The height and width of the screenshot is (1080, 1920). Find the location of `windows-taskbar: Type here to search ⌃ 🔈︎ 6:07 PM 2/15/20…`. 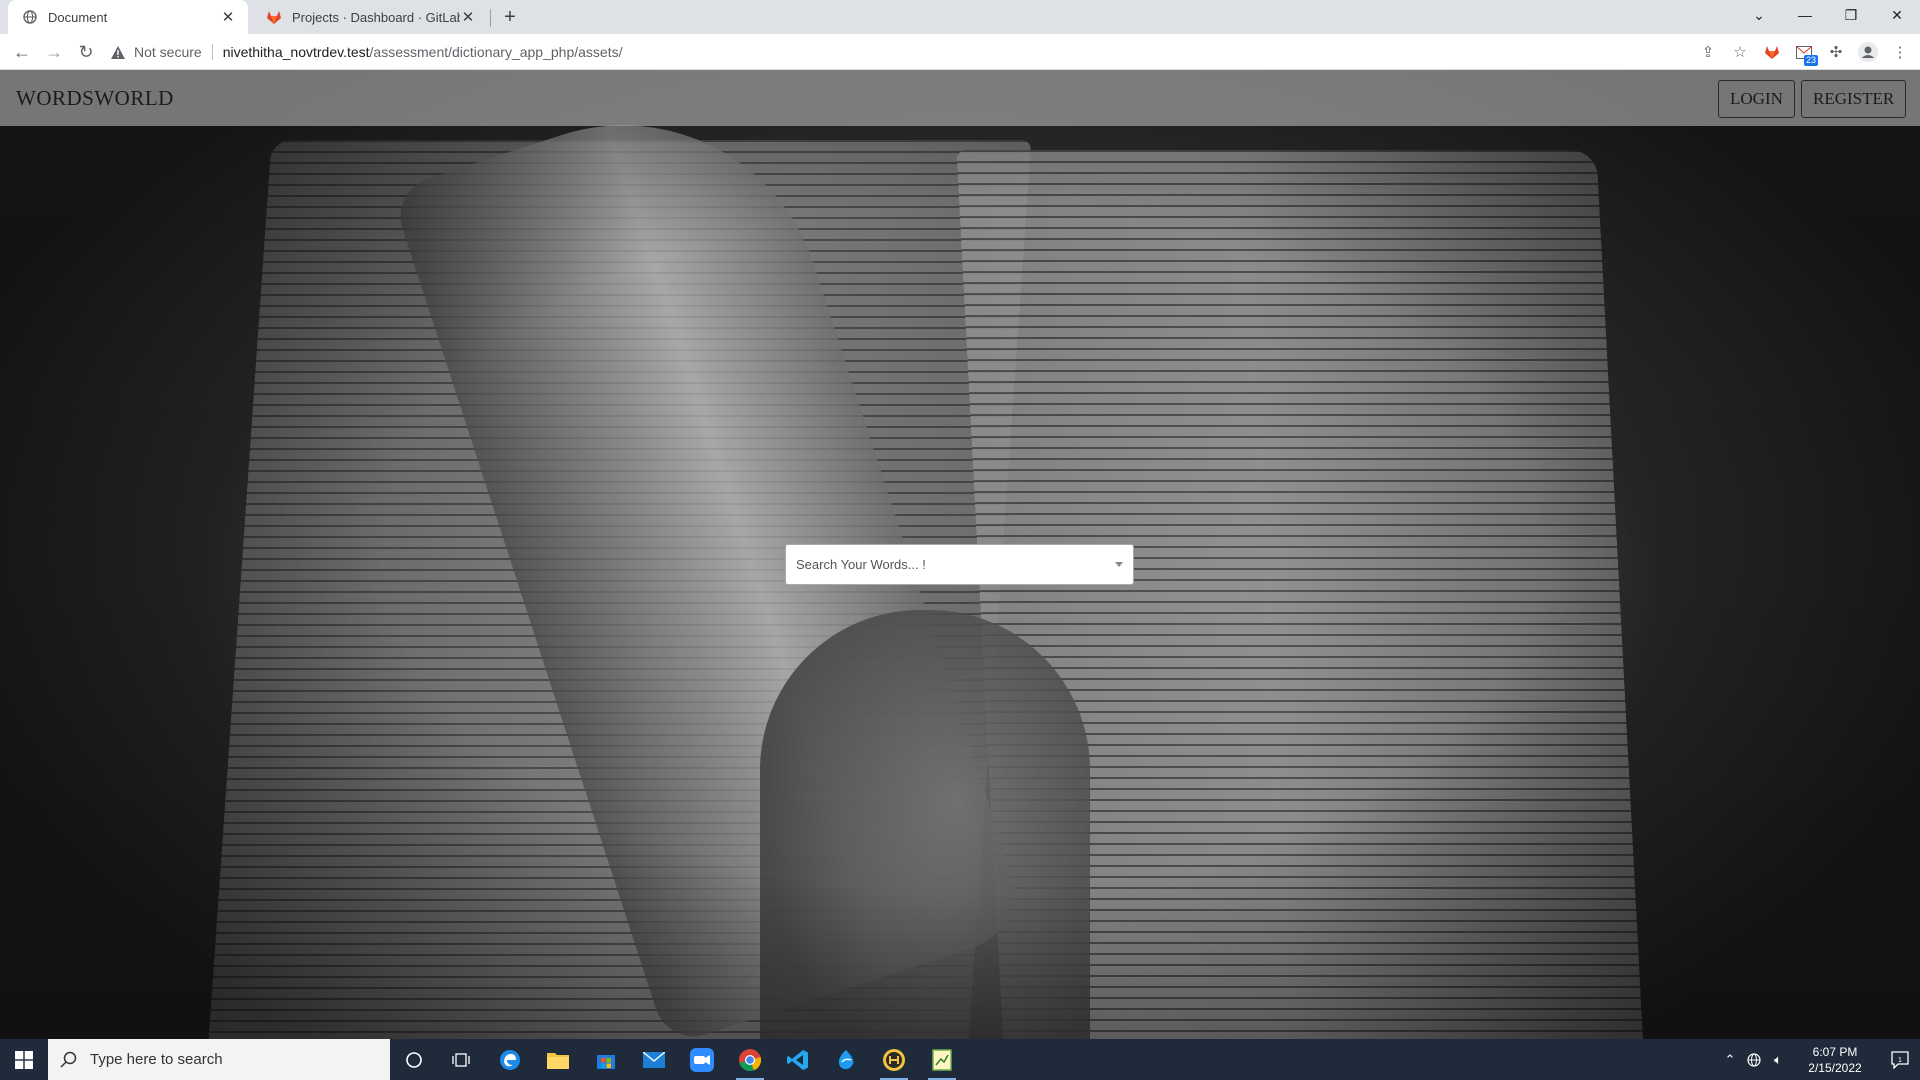

windows-taskbar: Type here to search ⌃ 🔈︎ 6:07 PM 2/15/20… is located at coordinates (960, 1059).